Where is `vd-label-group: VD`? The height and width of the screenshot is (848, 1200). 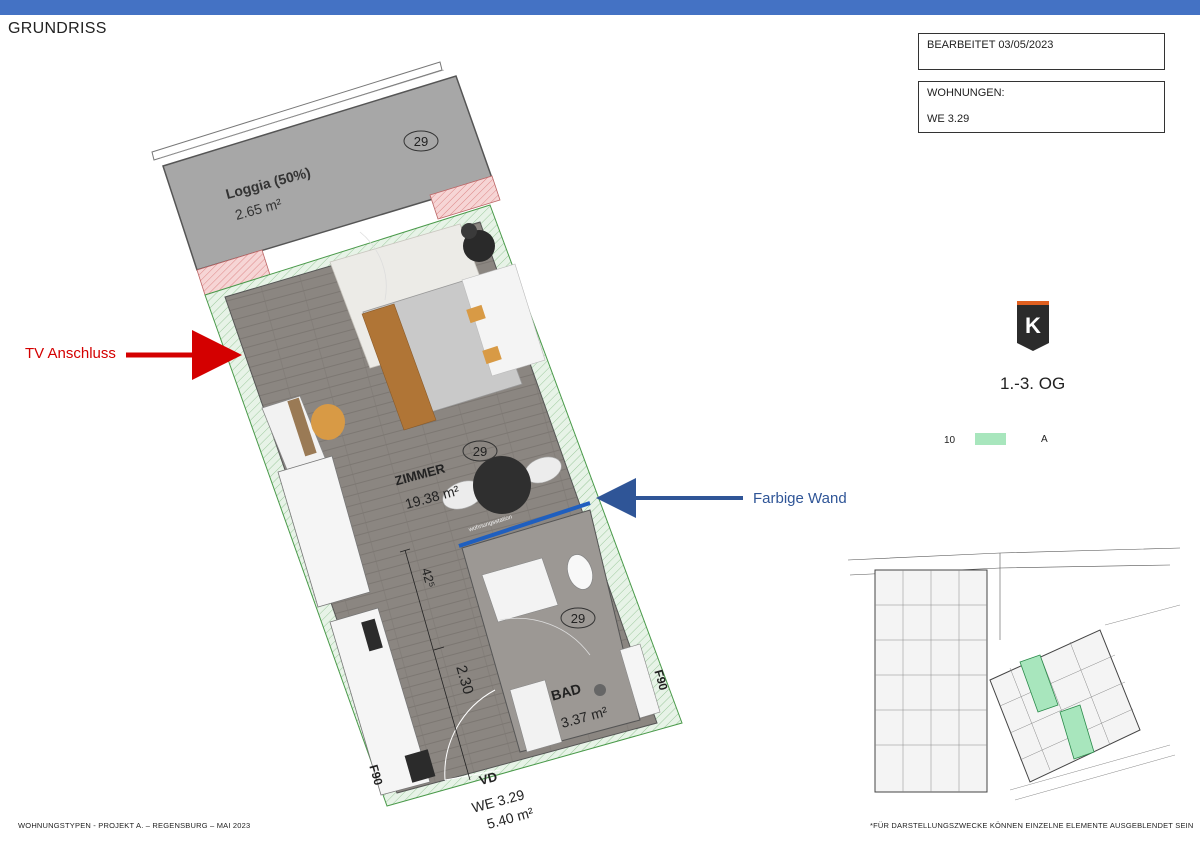 vd-label-group: VD is located at coordinates (487, 778).